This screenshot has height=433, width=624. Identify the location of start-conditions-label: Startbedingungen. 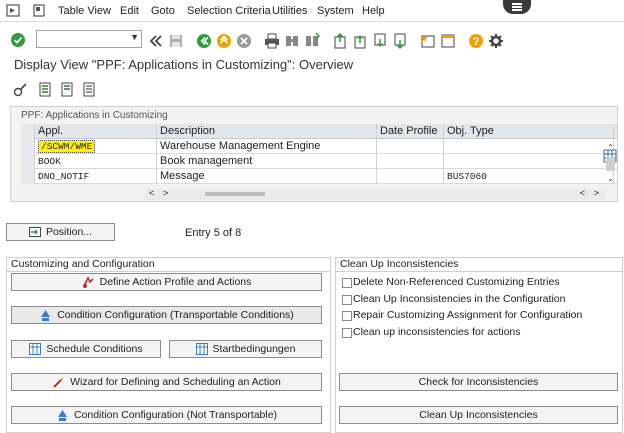
(254, 349).